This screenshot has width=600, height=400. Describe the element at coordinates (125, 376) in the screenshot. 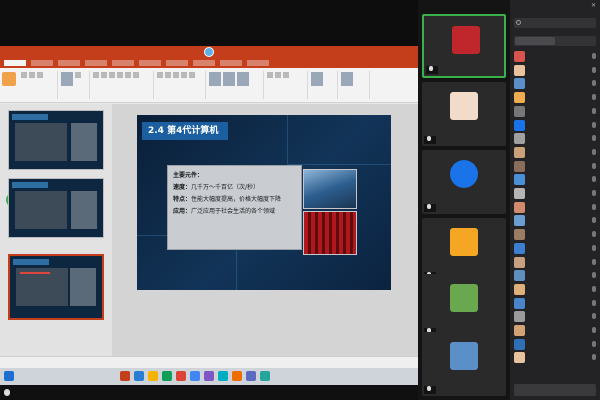

I see `powerpoint-taskbar-icon` at that location.